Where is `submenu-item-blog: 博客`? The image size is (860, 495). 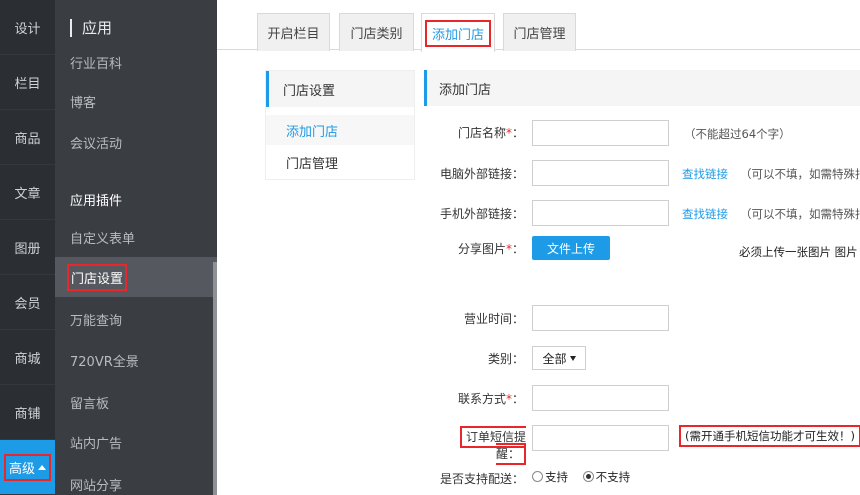 submenu-item-blog: 博客 is located at coordinates (136, 101).